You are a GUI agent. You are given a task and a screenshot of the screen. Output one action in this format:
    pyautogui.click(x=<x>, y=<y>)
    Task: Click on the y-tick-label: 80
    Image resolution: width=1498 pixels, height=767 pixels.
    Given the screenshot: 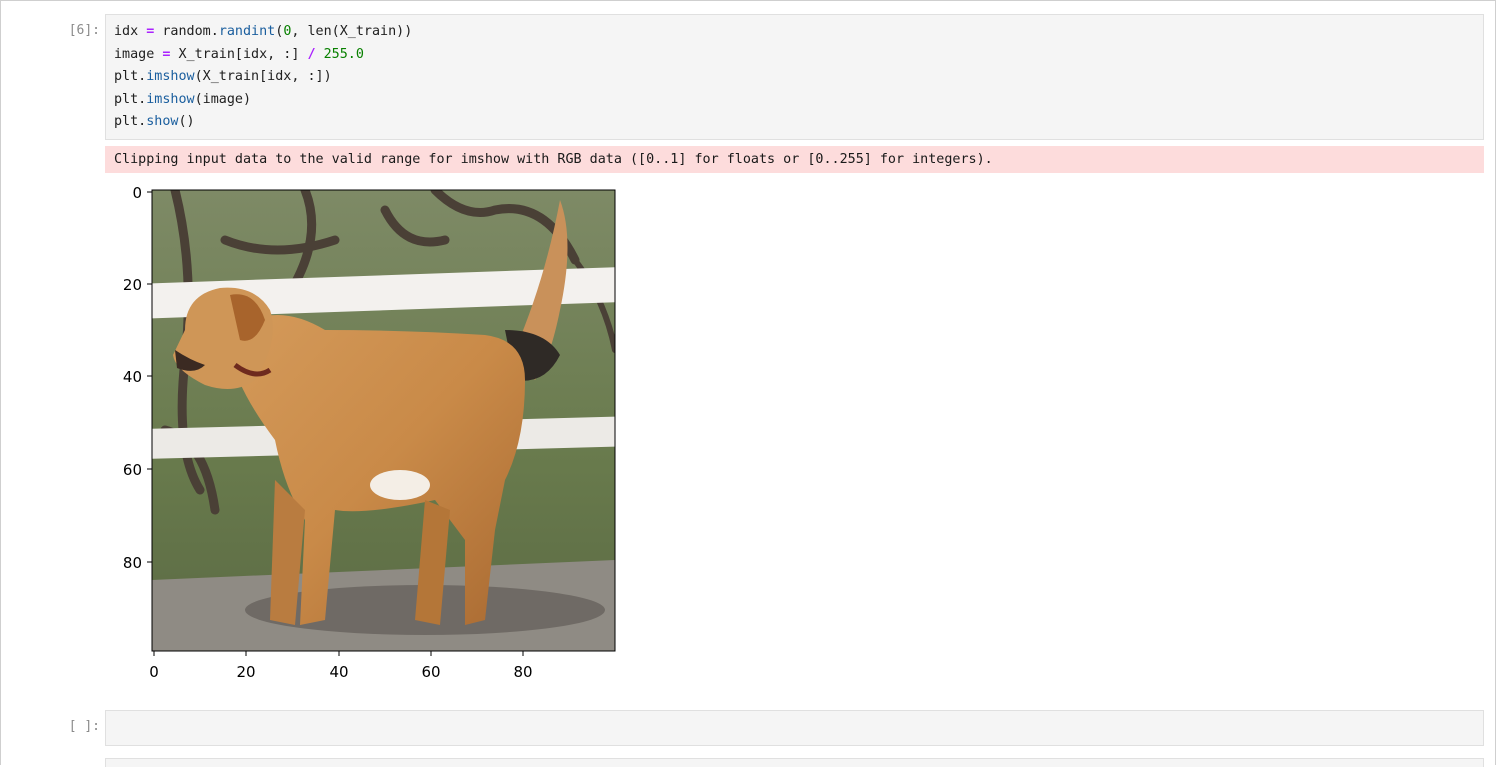 What is the action you would take?
    pyautogui.click(x=132, y=563)
    